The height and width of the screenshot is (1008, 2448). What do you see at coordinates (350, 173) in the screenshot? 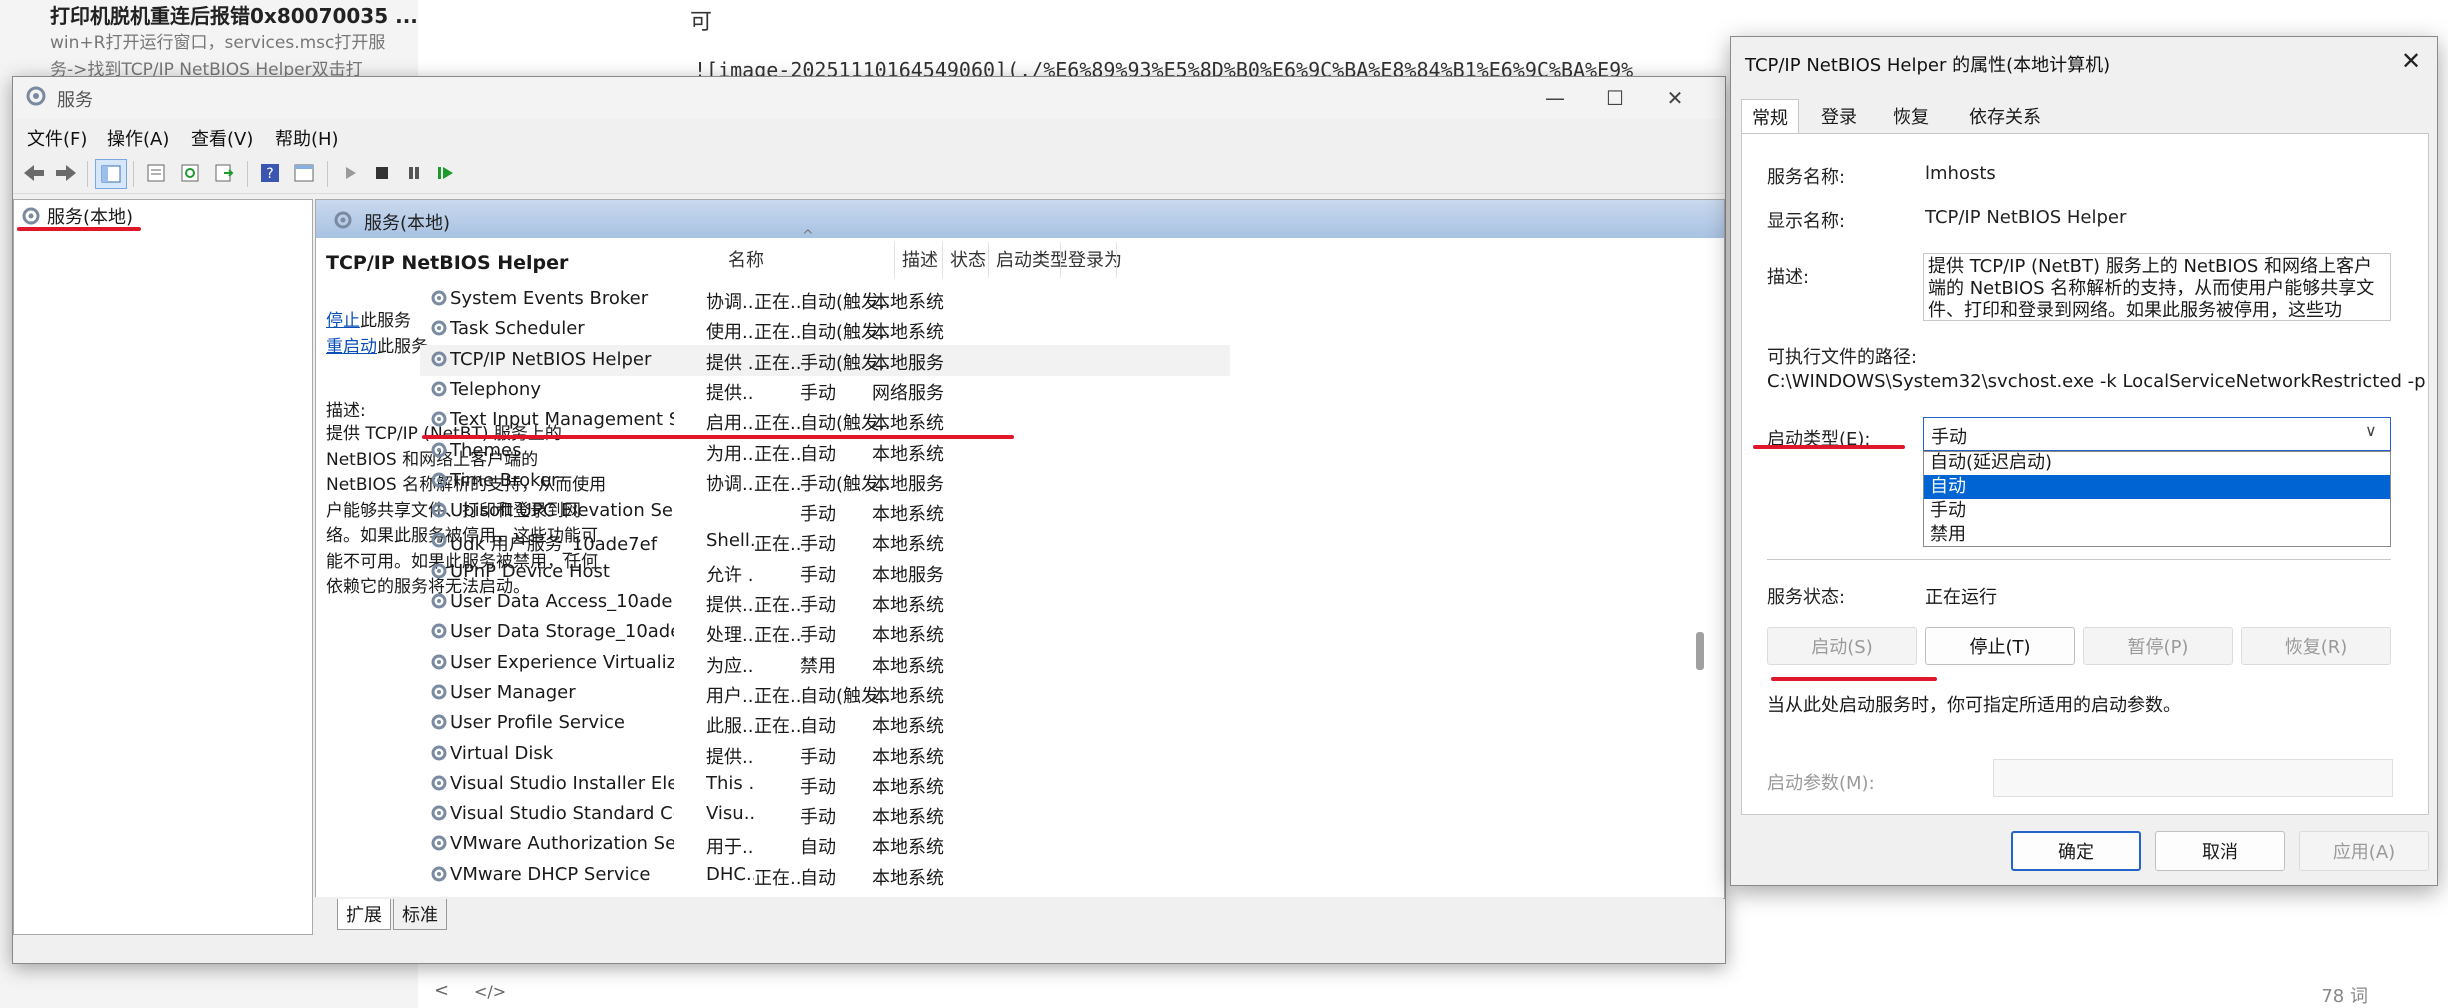
I see `start-service-icon` at bounding box center [350, 173].